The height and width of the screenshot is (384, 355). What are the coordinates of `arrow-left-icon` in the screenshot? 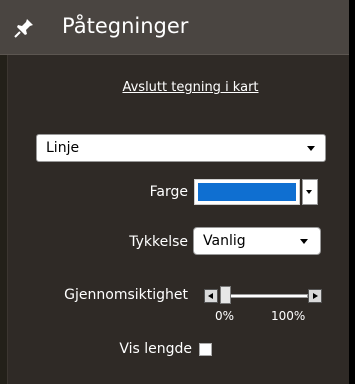 It's located at (210, 296).